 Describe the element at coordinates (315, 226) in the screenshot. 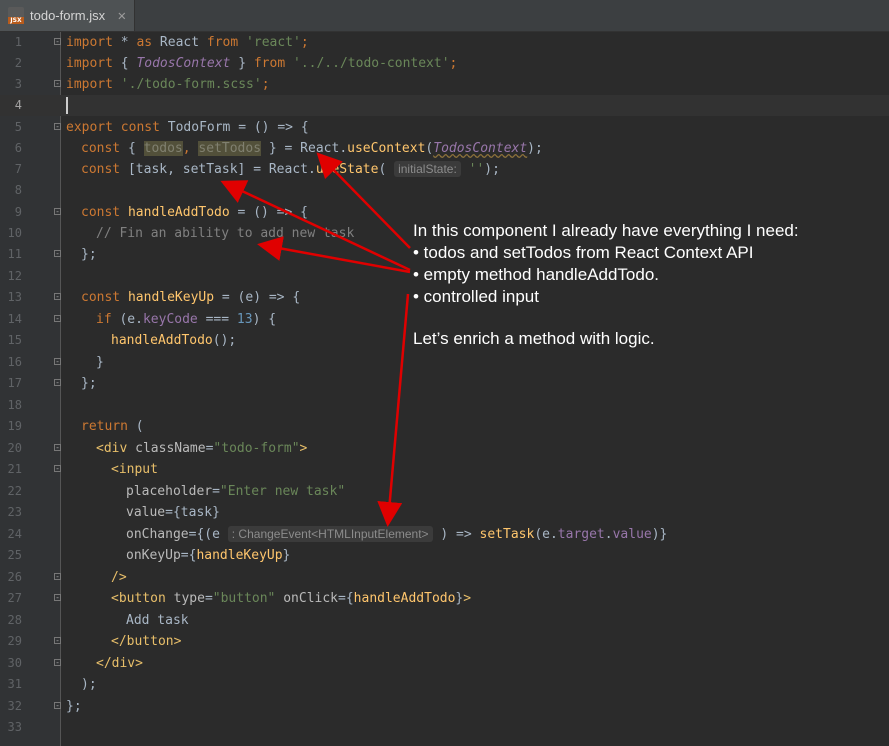

I see `arrow-to-settask` at that location.